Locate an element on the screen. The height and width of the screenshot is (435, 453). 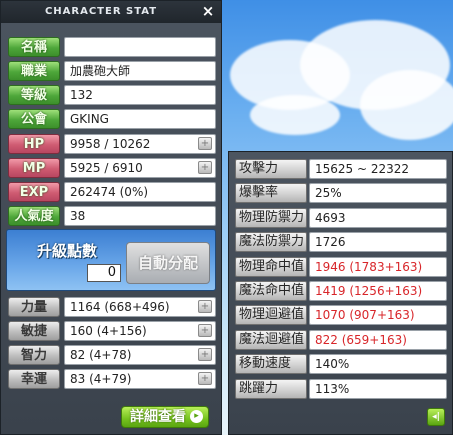
auto-assign-button: 自動分配 is located at coordinates (168, 263).